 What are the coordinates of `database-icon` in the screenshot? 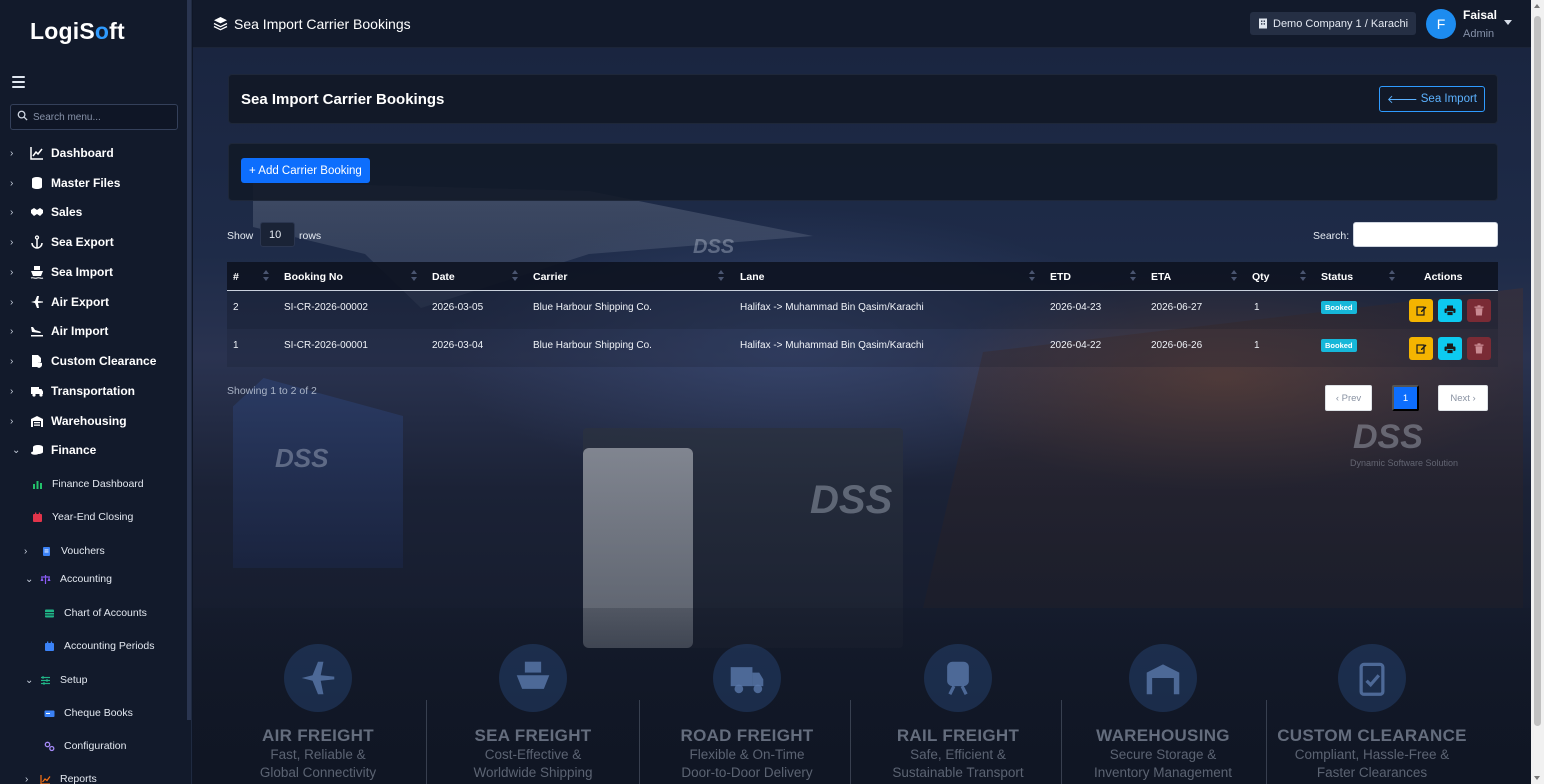 It's located at (37, 183).